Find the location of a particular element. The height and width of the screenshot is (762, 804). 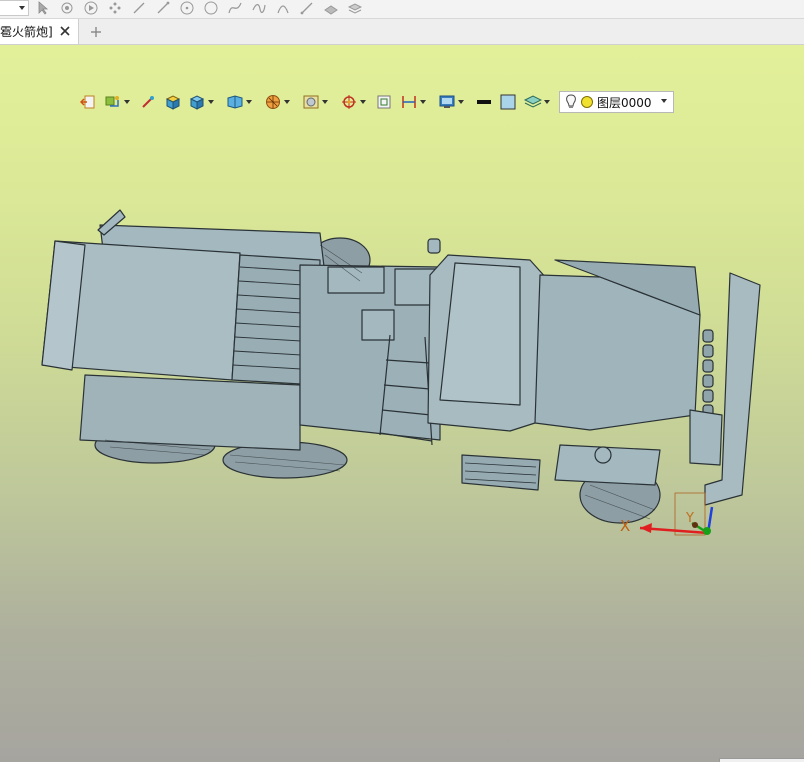

document-tab-bar: 雹火箭炮] is located at coordinates (402, 32).